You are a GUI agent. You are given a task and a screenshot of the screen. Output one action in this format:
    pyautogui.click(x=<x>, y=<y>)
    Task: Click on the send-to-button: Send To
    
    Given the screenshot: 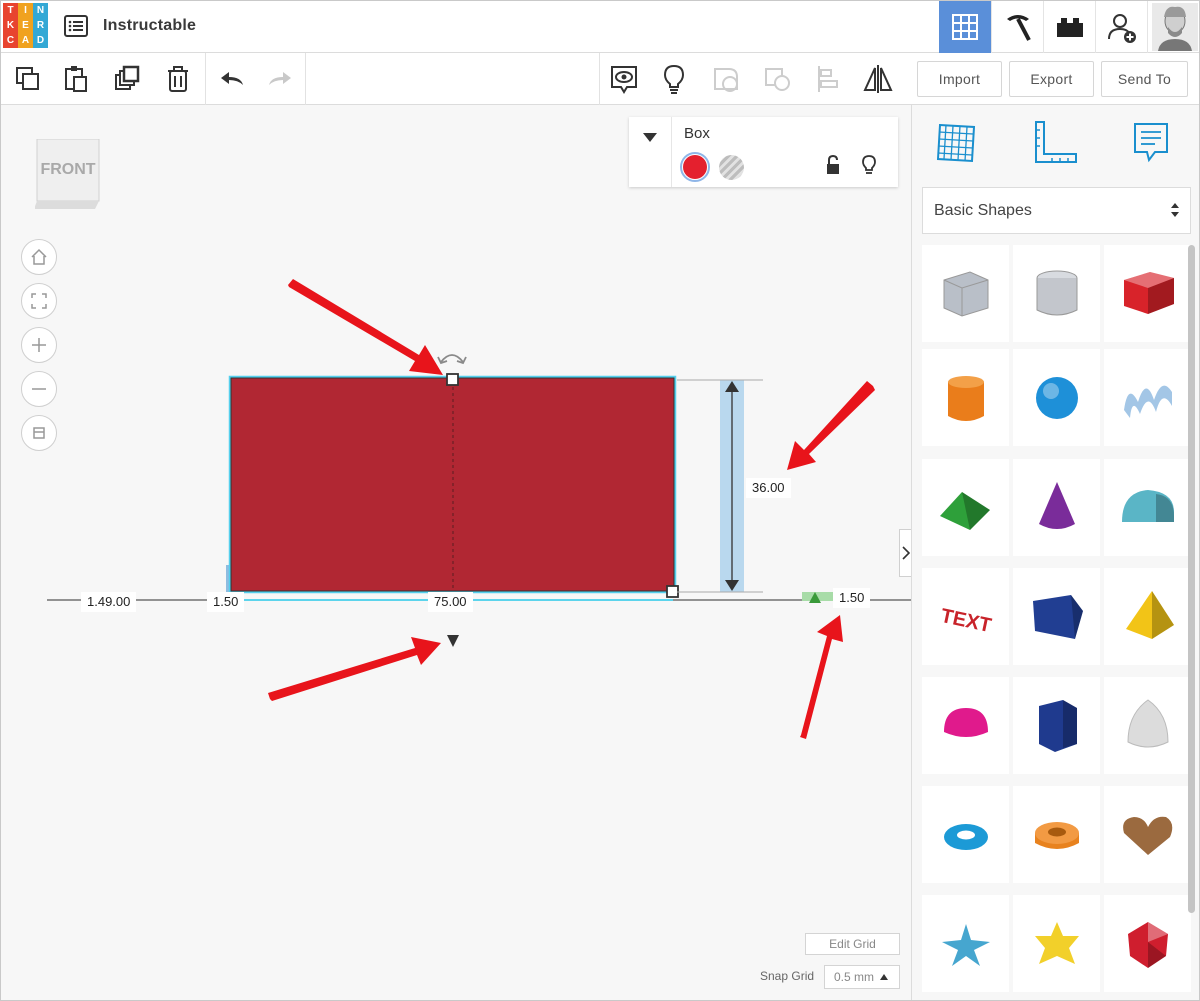 What is the action you would take?
    pyautogui.click(x=1144, y=79)
    